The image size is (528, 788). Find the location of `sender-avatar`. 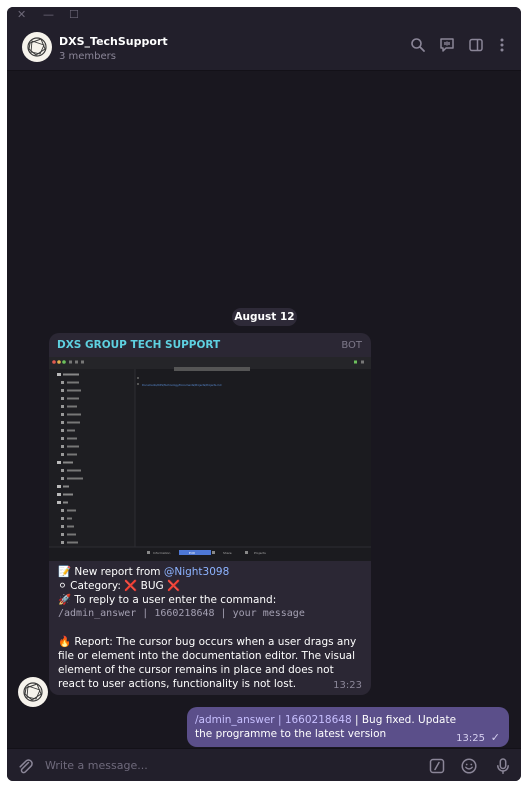

sender-avatar is located at coordinates (33, 692).